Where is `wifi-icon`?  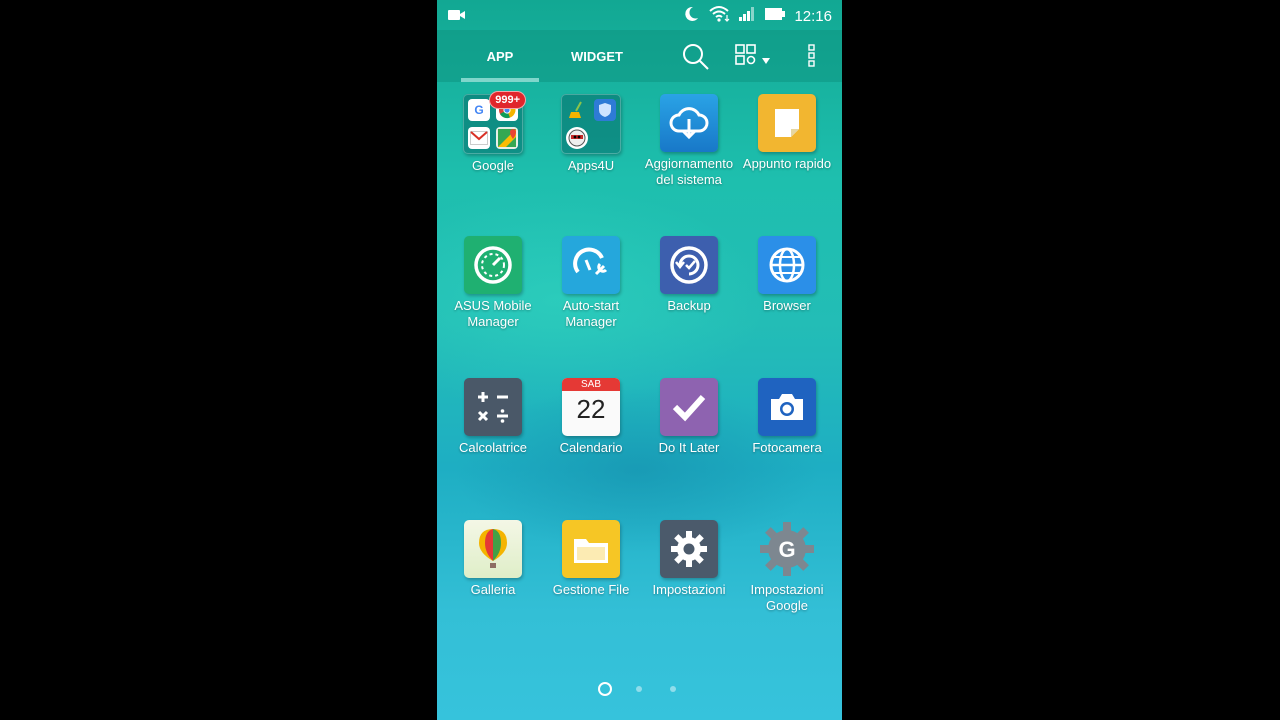 wifi-icon is located at coordinates (719, 16).